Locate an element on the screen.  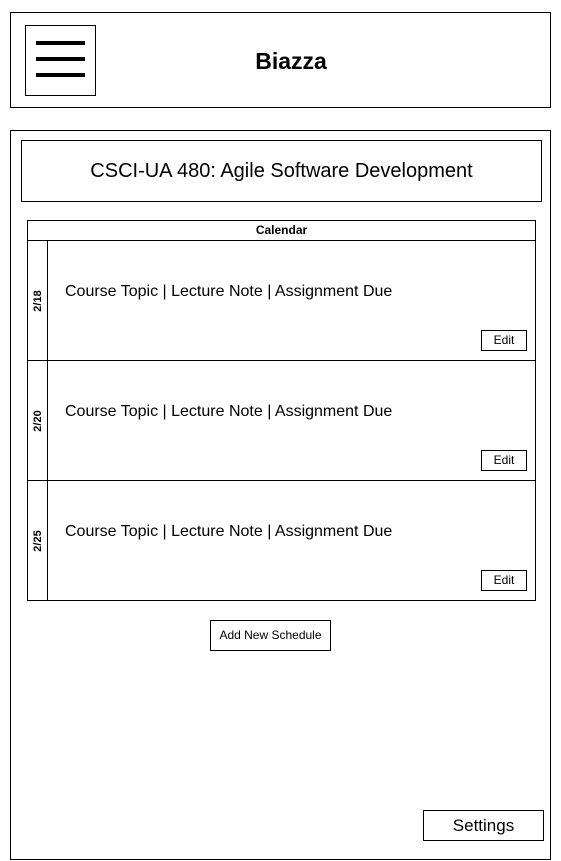
date-cell: 2/18 is located at coordinates (38, 300).